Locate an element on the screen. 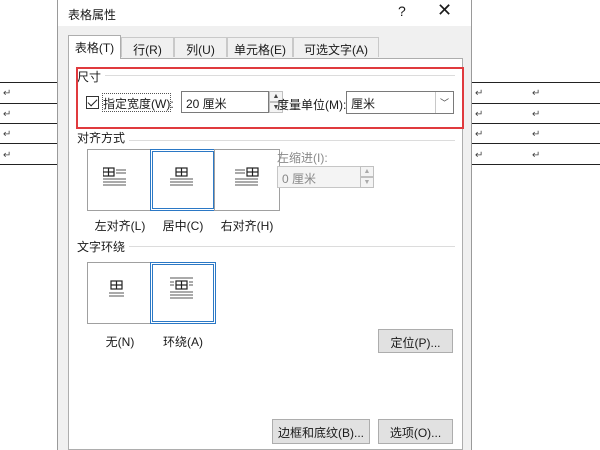 Image resolution: width=600 pixels, height=450 pixels. dialog-title: 表格属性 is located at coordinates (92, 15).